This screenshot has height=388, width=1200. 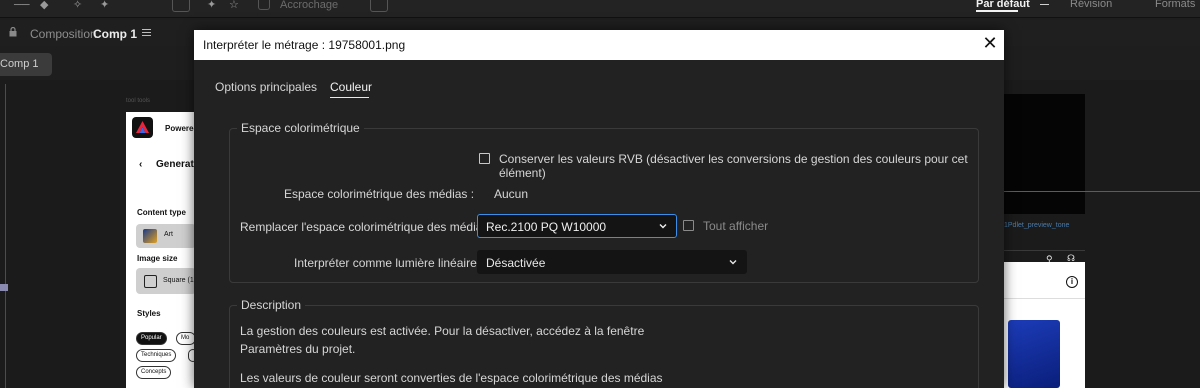 I want to click on show-all-checkbox, so click(x=688, y=225).